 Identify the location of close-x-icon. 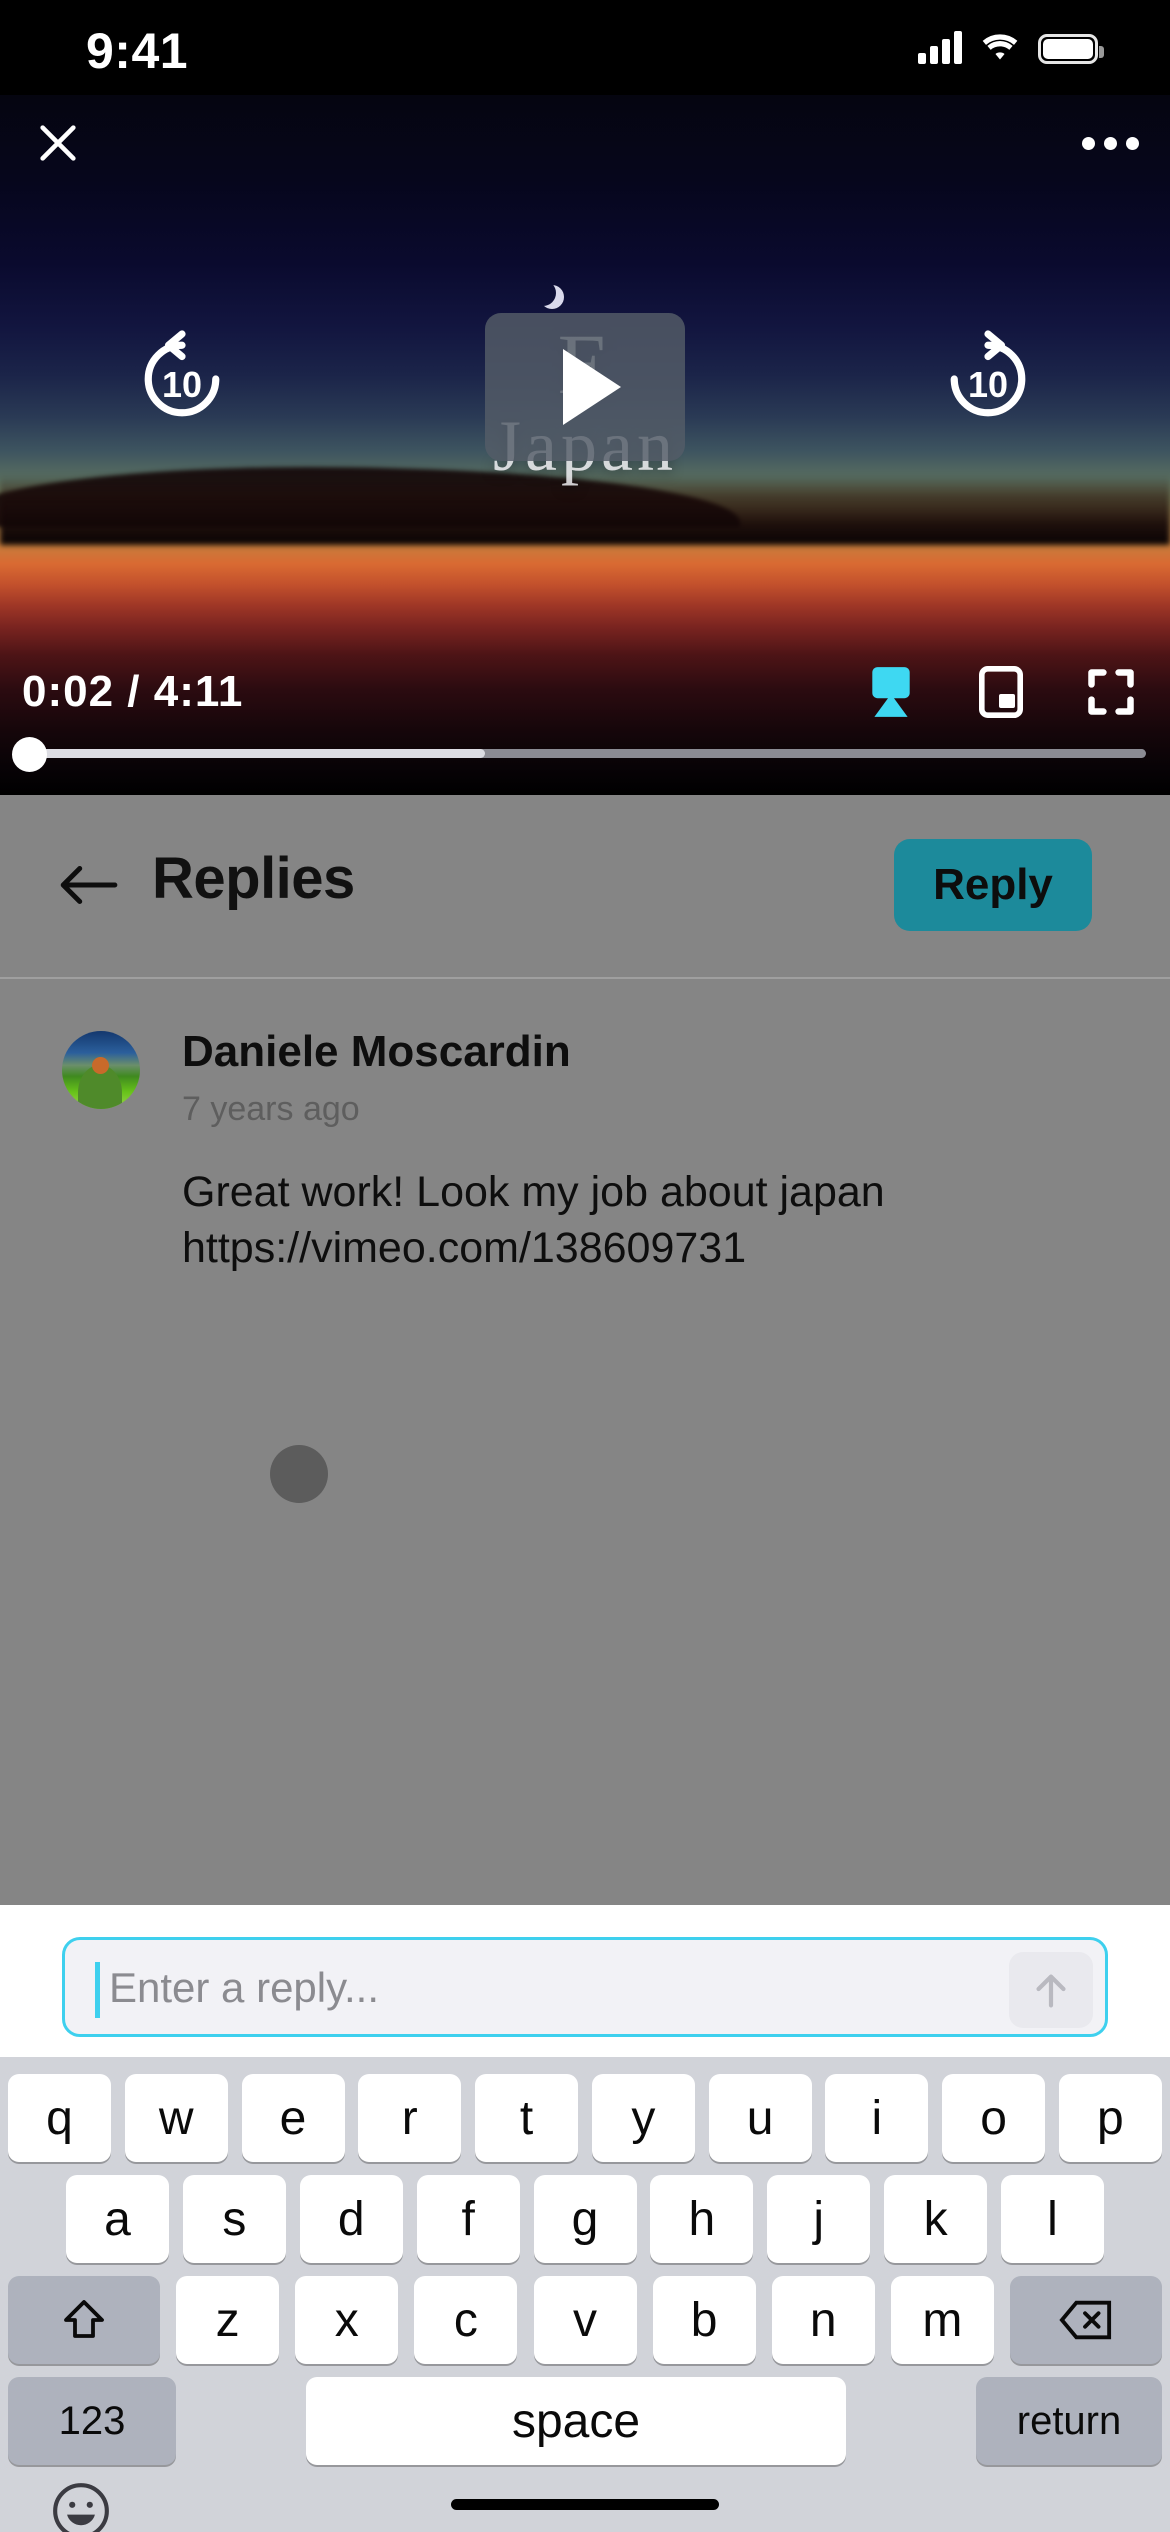
(58, 143).